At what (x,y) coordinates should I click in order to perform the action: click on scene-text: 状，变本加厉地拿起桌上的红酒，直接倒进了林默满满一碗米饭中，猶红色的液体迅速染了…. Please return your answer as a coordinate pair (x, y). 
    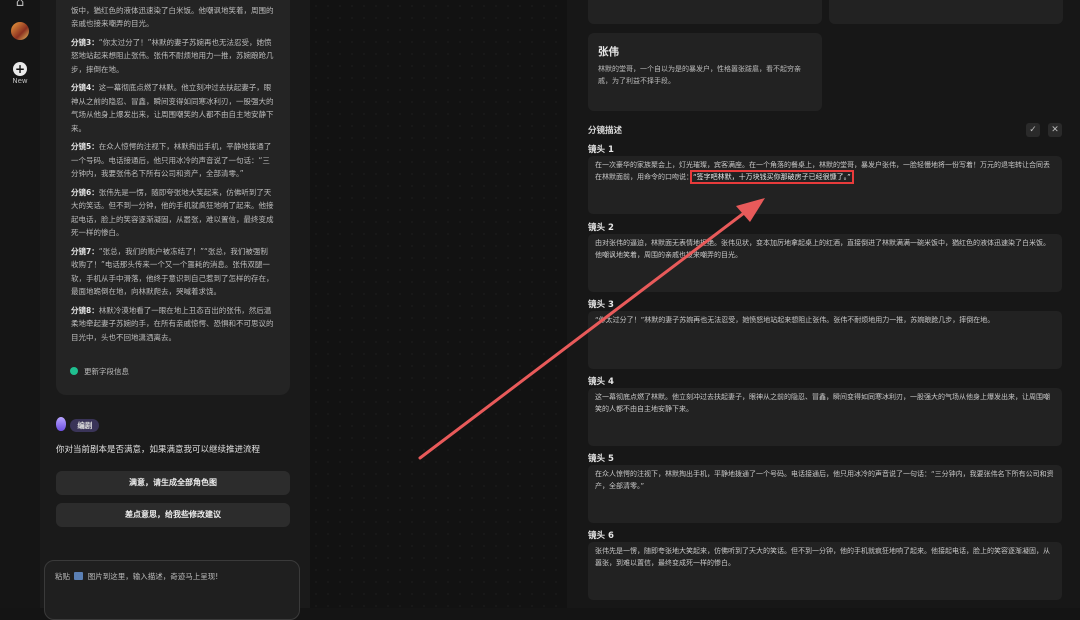
    Looking at the image, I should click on (172, 14).